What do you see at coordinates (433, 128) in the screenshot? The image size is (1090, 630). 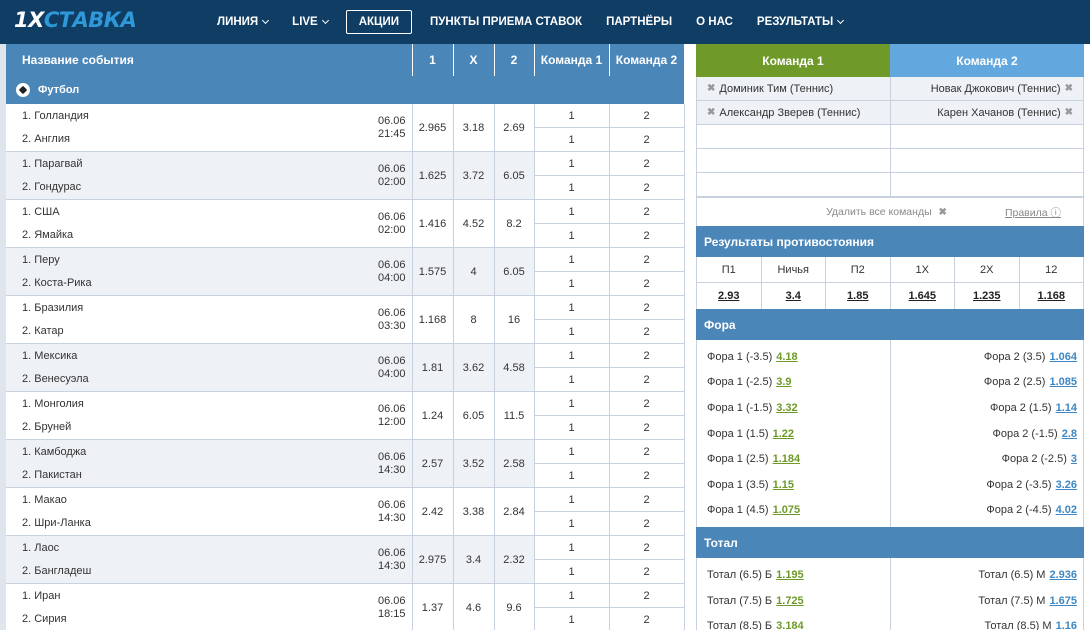 I see `odds-1: 2.965` at bounding box center [433, 128].